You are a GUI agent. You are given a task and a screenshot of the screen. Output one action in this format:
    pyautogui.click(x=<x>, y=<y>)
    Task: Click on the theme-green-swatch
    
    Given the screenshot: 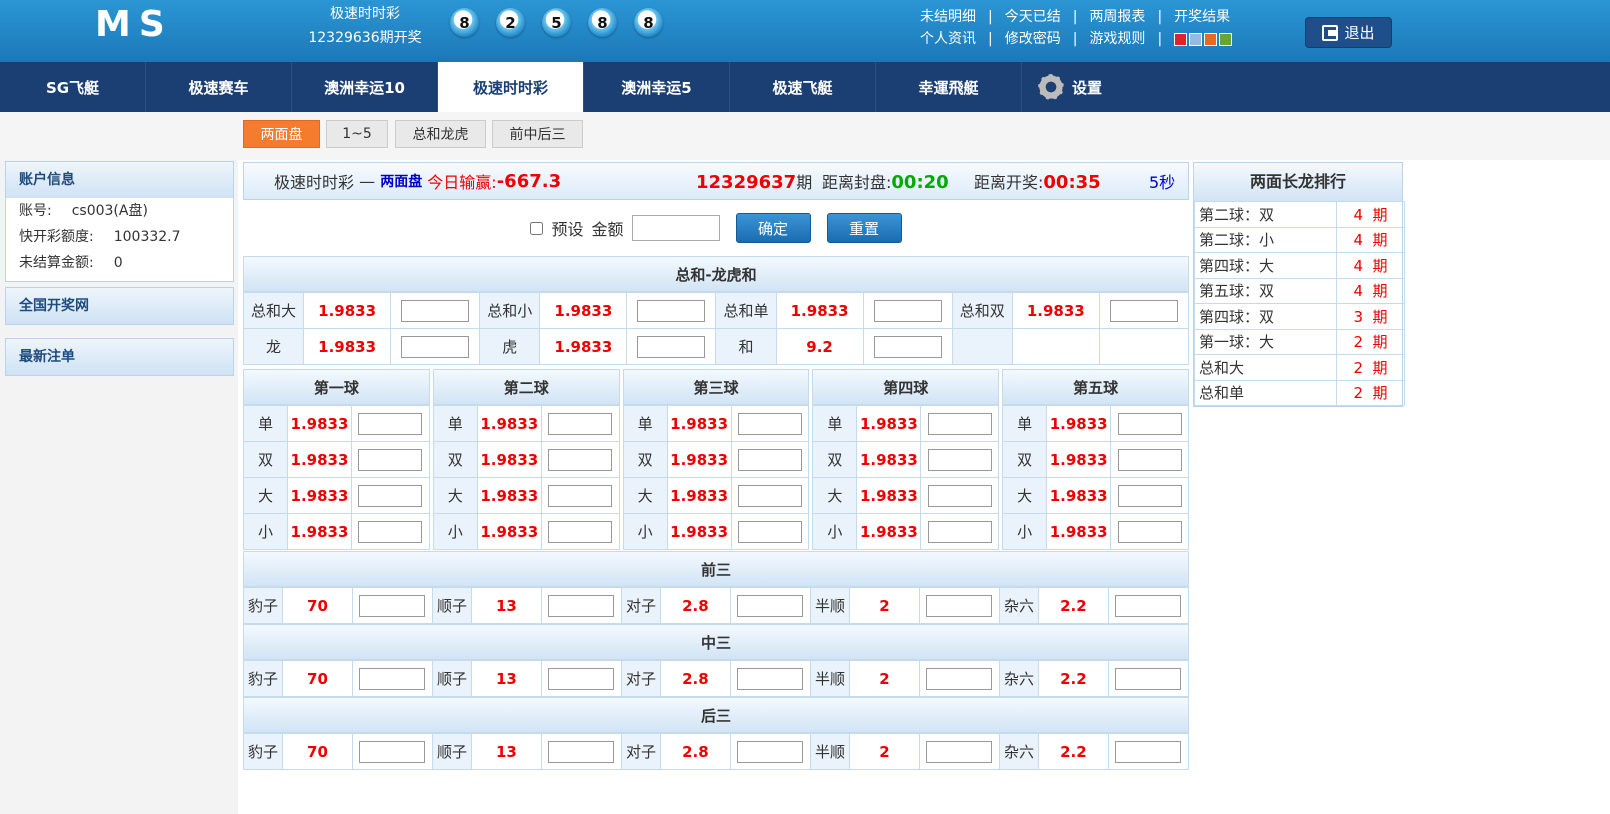 What is the action you would take?
    pyautogui.click(x=1226, y=39)
    